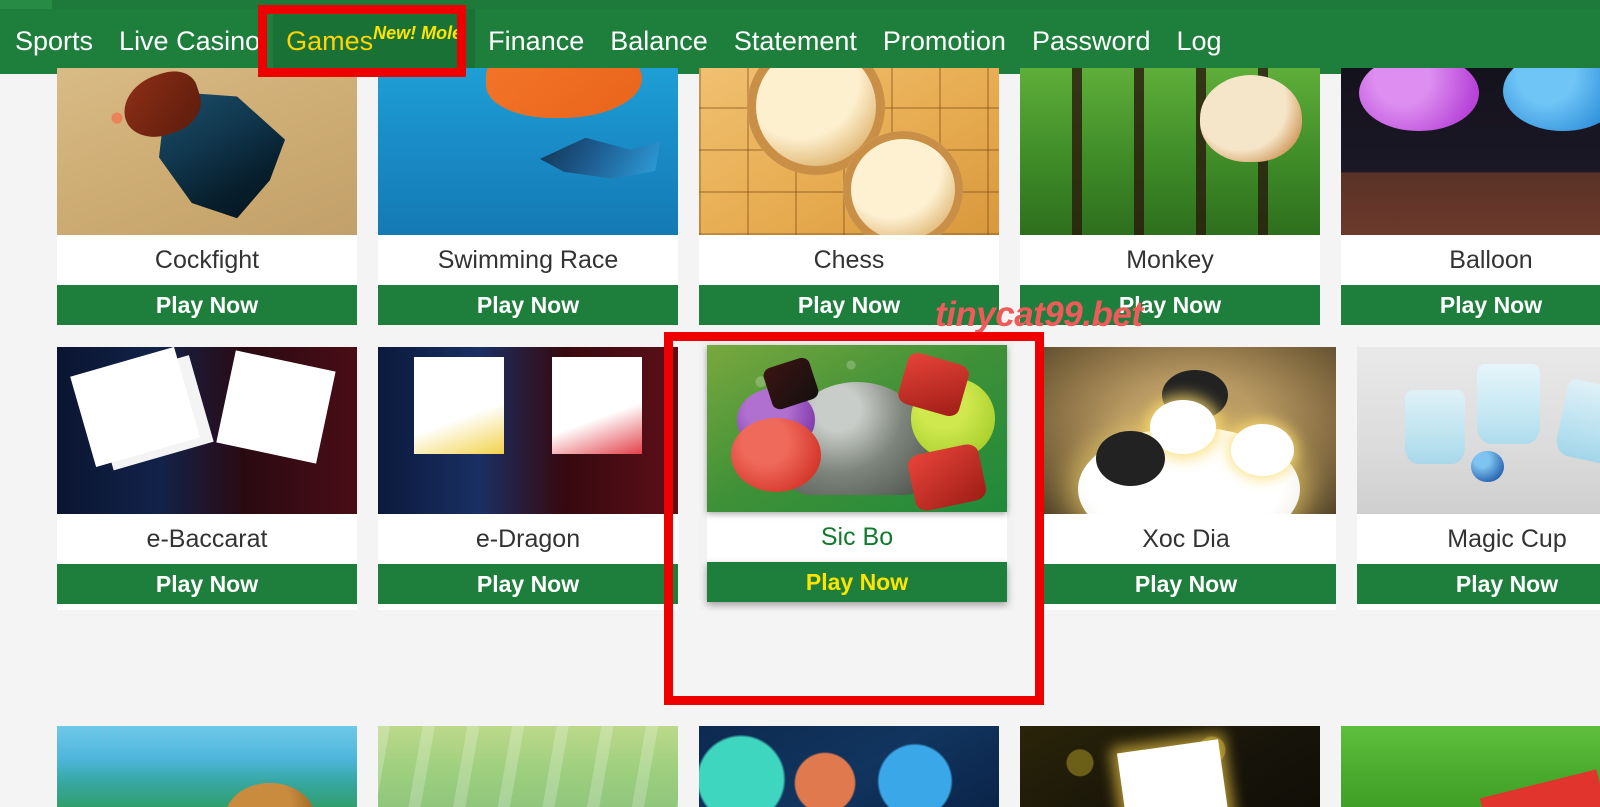 Image resolution: width=1600 pixels, height=807 pixels. I want to click on nav-label-games: Games, so click(330, 41).